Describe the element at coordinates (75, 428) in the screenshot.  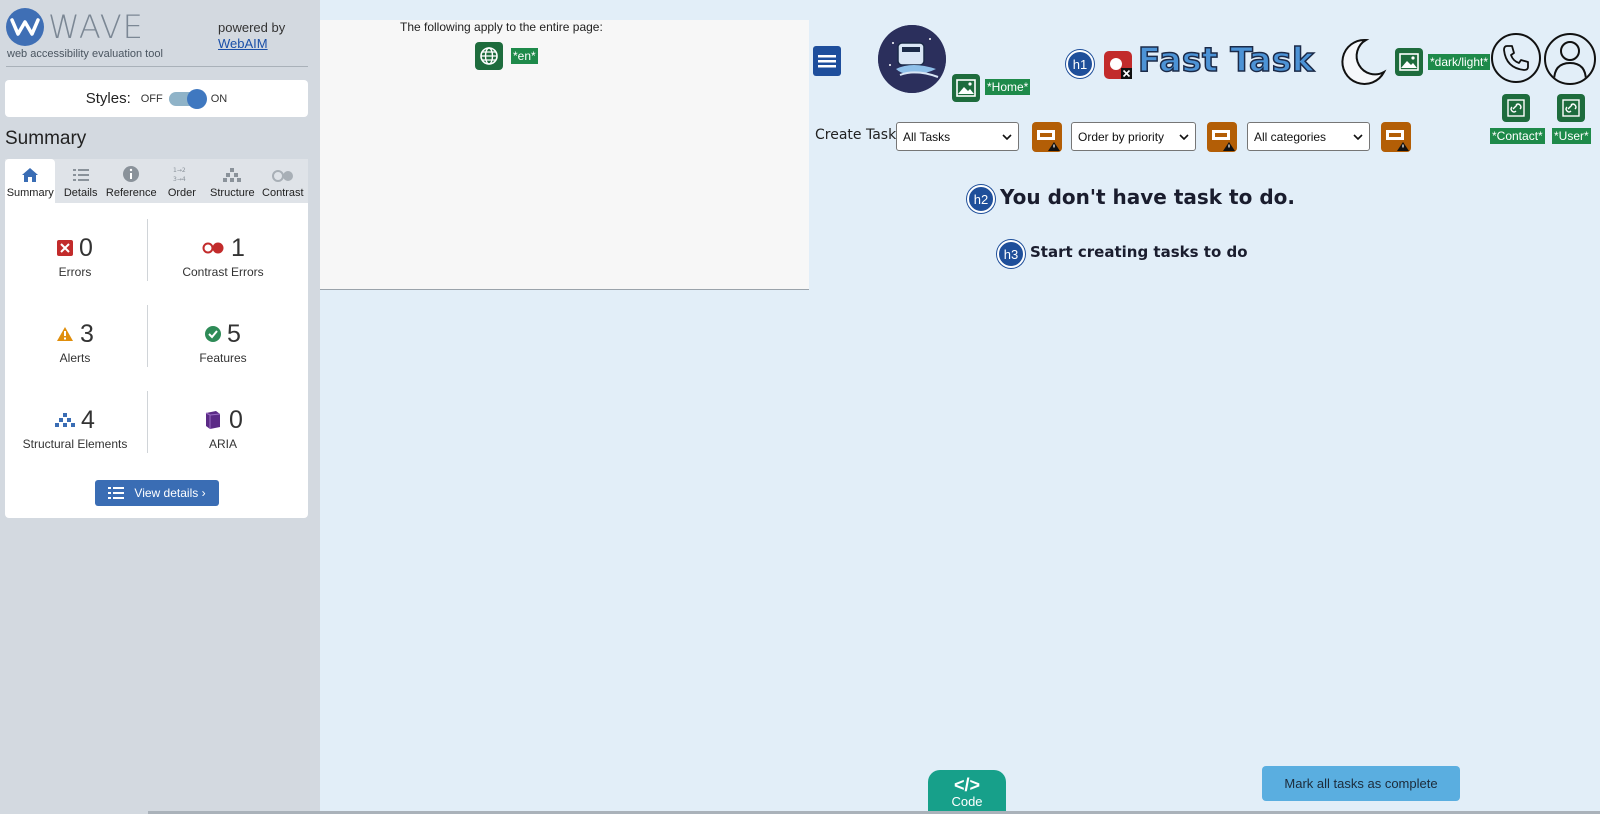
I see `structural-stat: 4 Structural Elements` at that location.